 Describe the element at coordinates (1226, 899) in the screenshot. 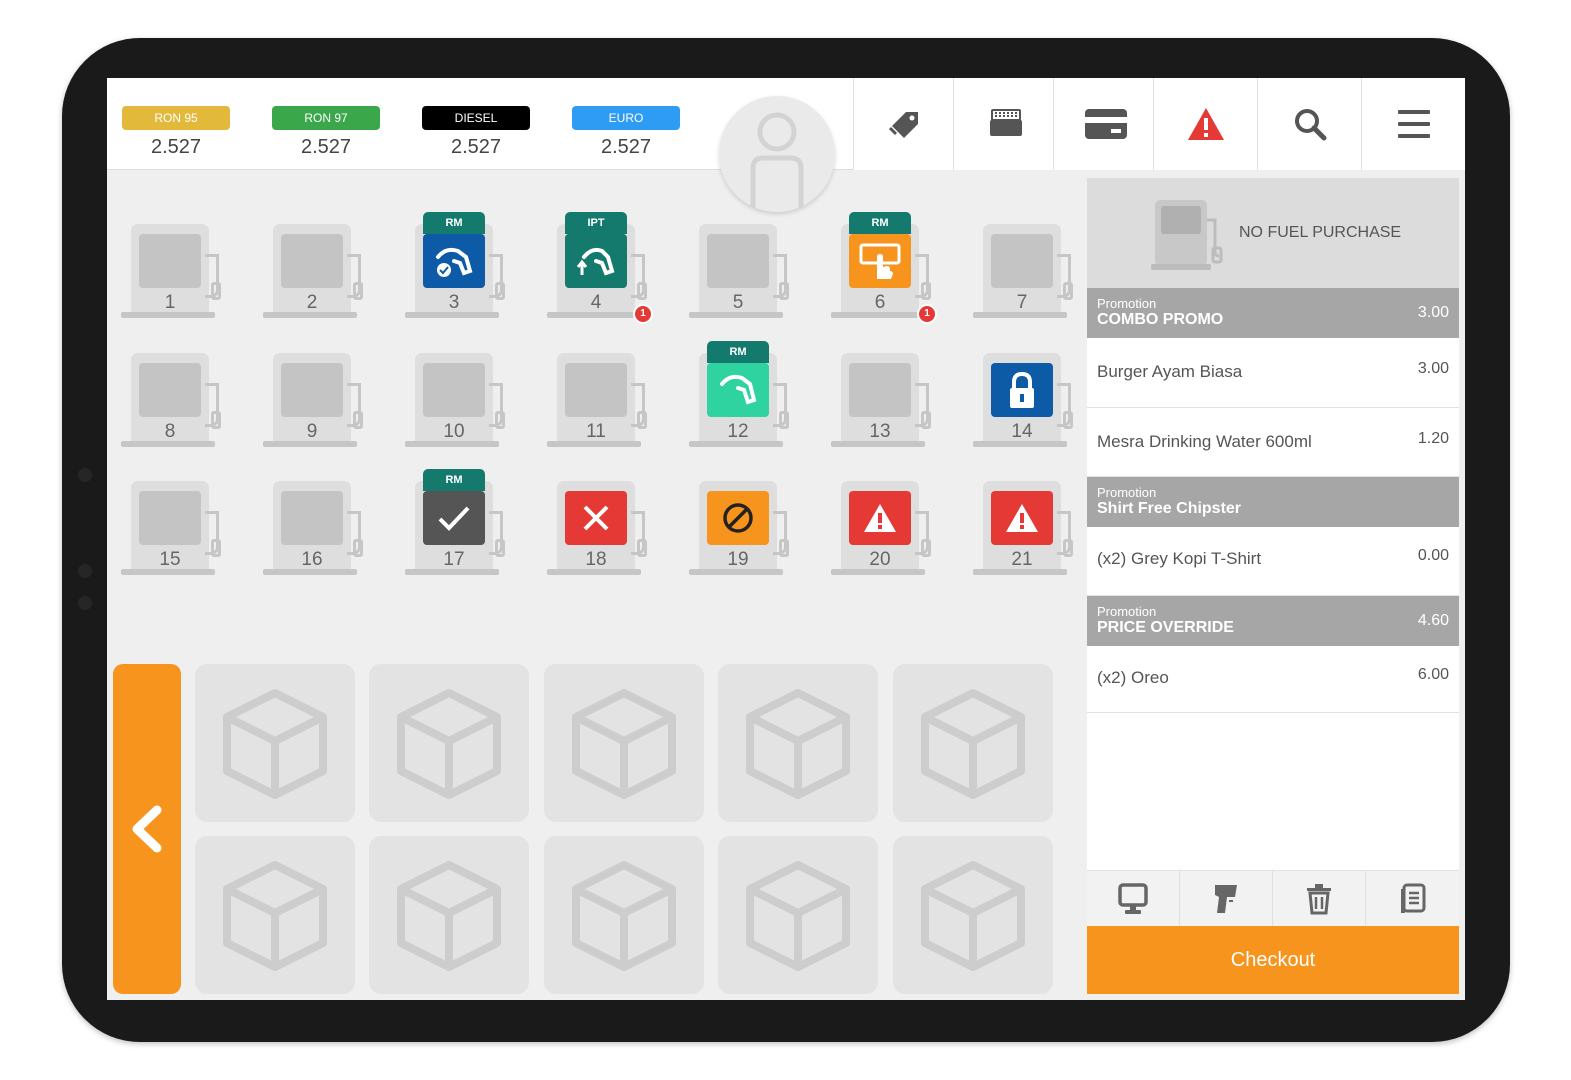

I see `scanner-button` at that location.